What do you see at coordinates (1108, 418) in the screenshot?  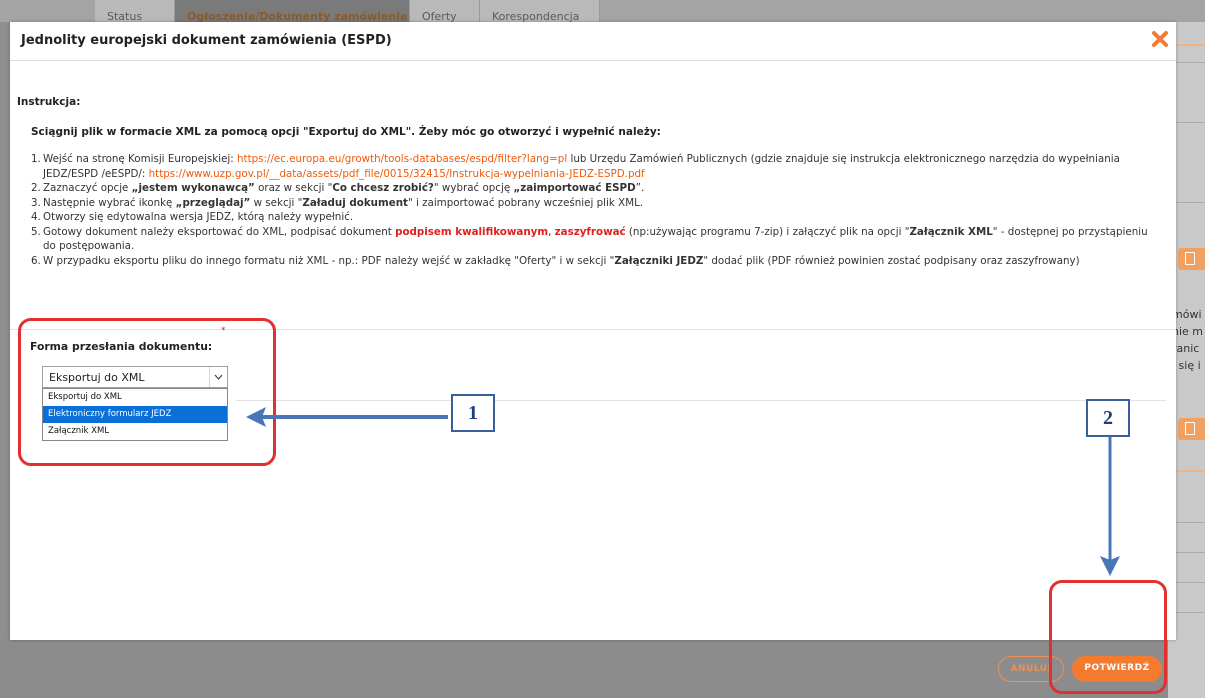 I see `annotation-label-2: 2` at bounding box center [1108, 418].